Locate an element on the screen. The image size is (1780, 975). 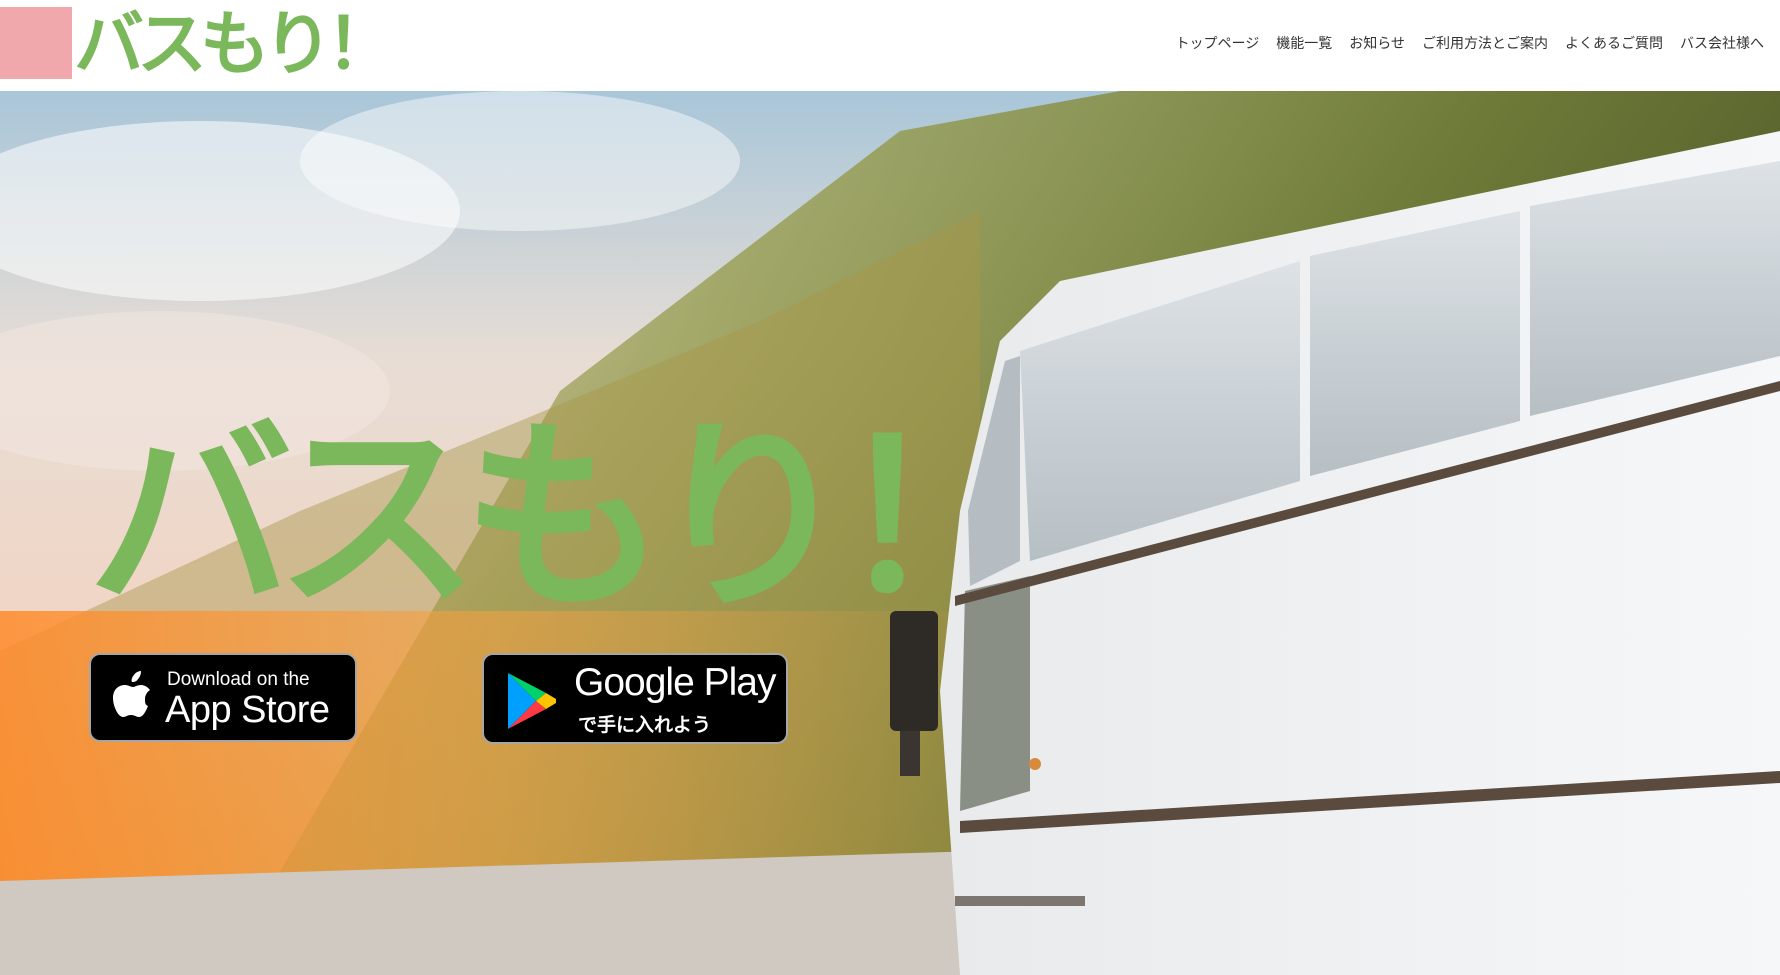
nav-item-news: お知らせ is located at coordinates (1377, 43).